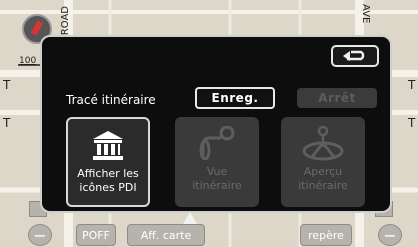 This screenshot has height=247, width=418. Describe the element at coordinates (108, 145) in the screenshot. I see `building-icon` at that location.